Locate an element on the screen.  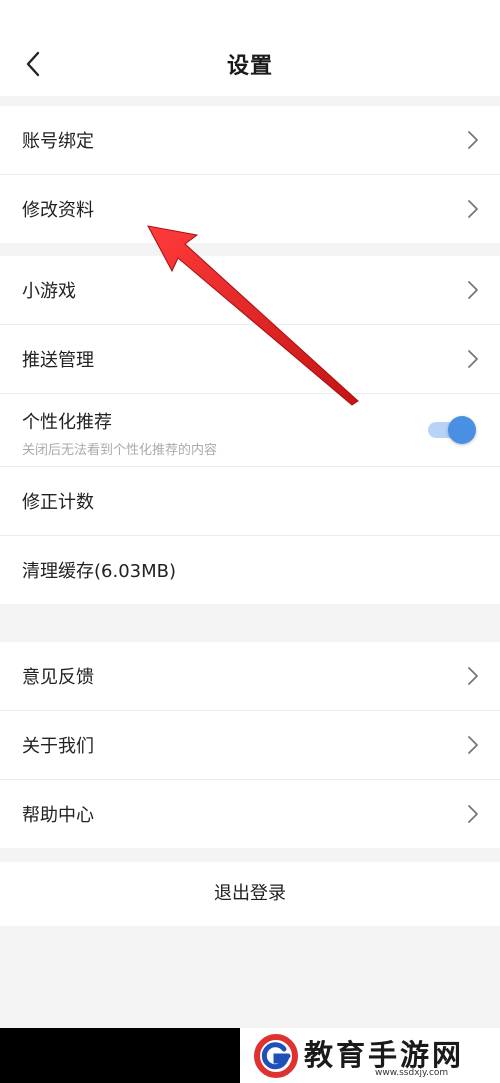
row-push-management: 推送管理 is located at coordinates (250, 359).